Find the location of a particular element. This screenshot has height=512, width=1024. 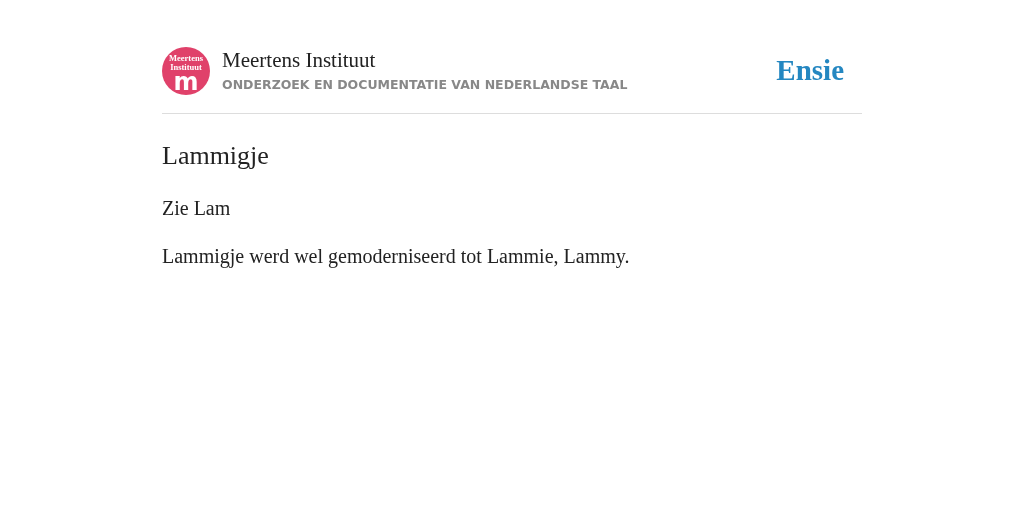

institute-name: Meertens Instituut is located at coordinates (299, 59).